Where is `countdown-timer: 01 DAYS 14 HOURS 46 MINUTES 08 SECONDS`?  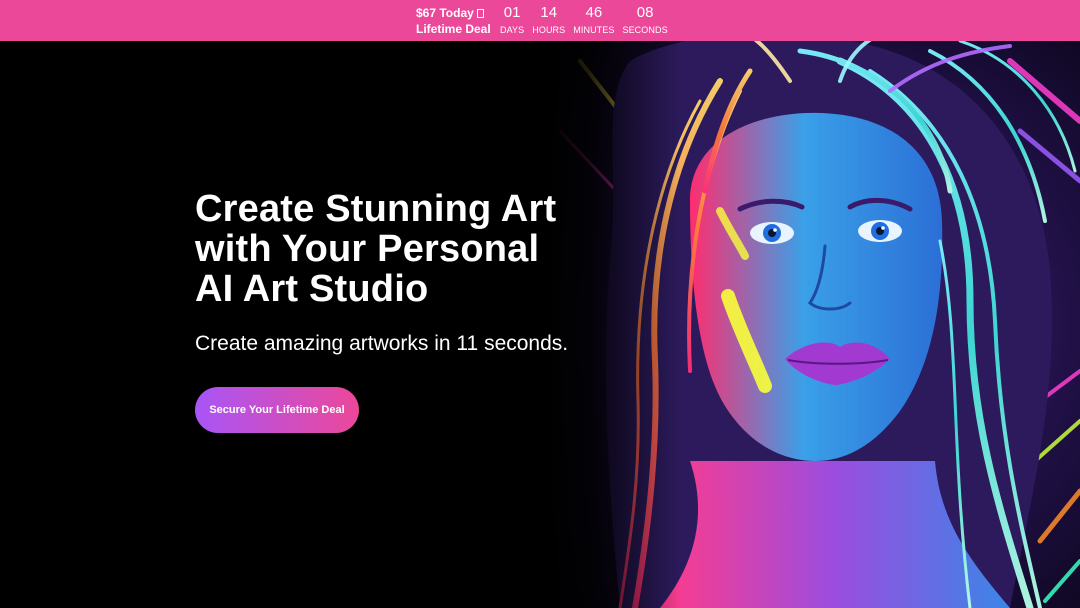 countdown-timer: 01 DAYS 14 HOURS 46 MINUTES 08 SECONDS is located at coordinates (584, 20).